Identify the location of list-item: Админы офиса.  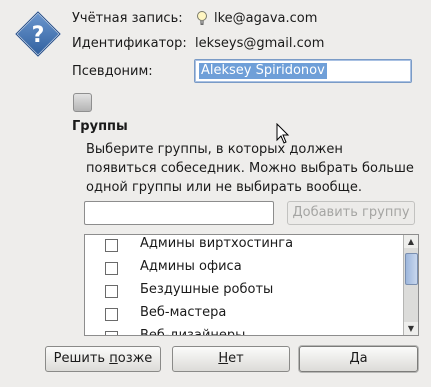
(244, 269).